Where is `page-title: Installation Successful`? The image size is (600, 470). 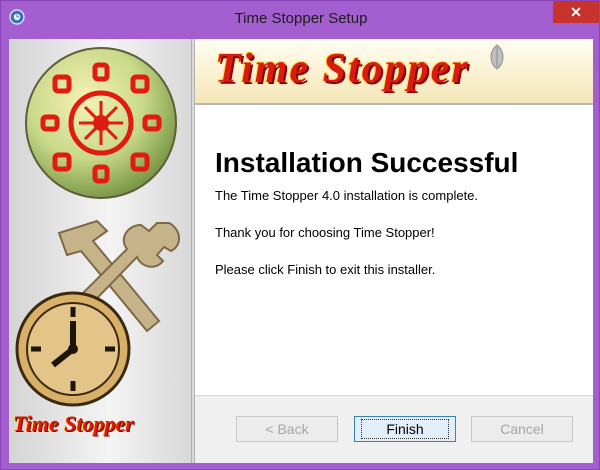
page-title: Installation Successful is located at coordinates (367, 162).